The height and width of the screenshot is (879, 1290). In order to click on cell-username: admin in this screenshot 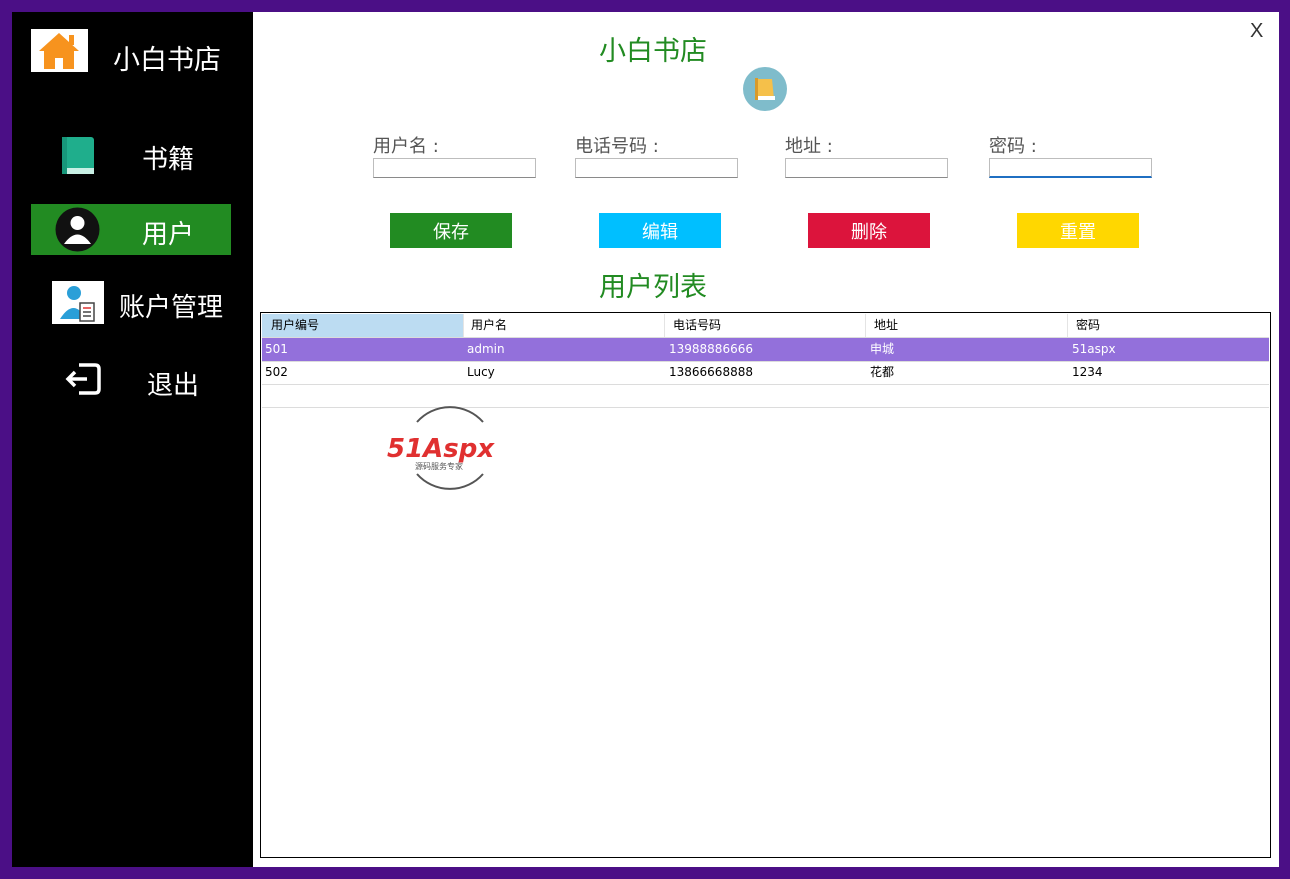, I will do `click(486, 349)`.